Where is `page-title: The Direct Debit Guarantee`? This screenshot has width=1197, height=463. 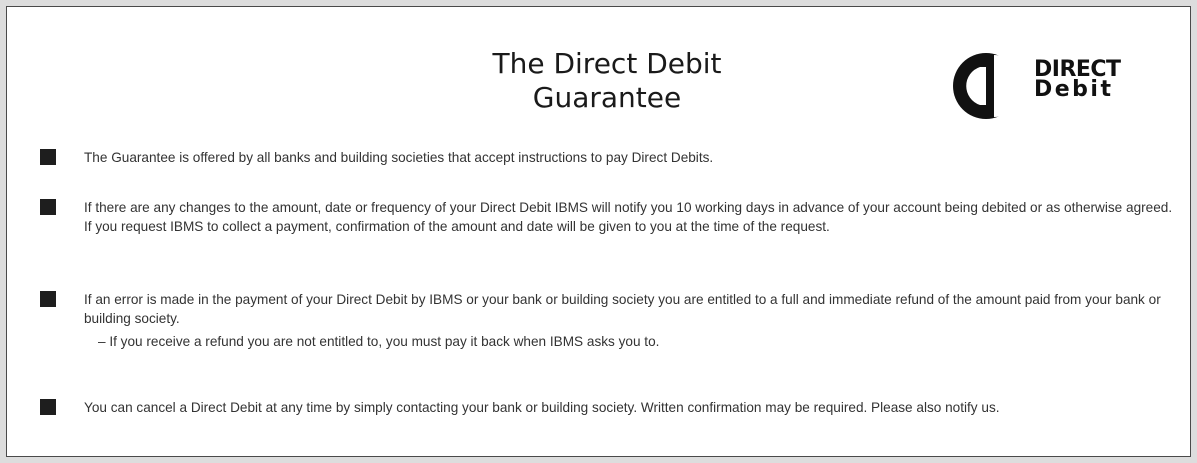 page-title: The Direct Debit Guarantee is located at coordinates (607, 81).